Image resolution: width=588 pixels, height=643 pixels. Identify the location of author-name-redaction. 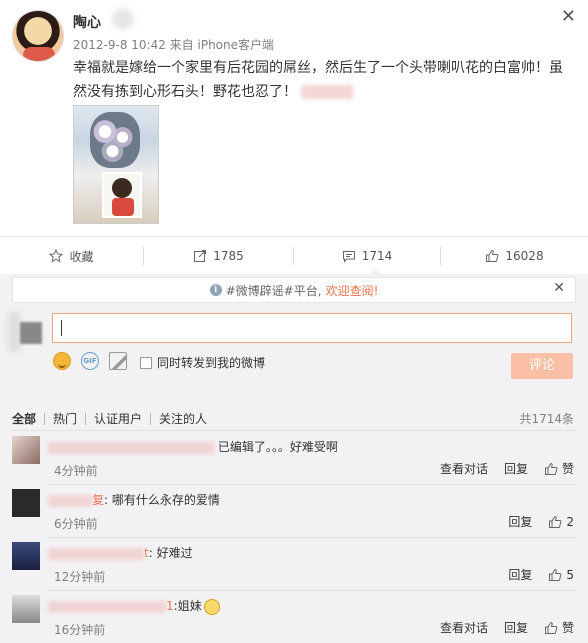
(123, 19).